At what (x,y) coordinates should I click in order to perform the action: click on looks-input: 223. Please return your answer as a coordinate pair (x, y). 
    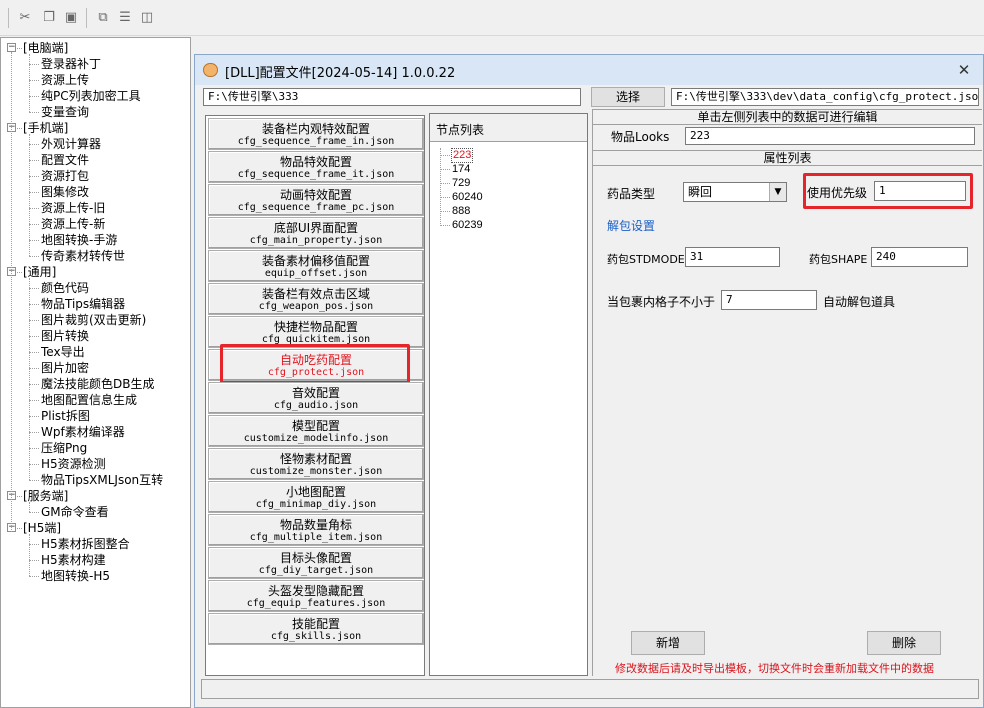
    Looking at the image, I should click on (830, 136).